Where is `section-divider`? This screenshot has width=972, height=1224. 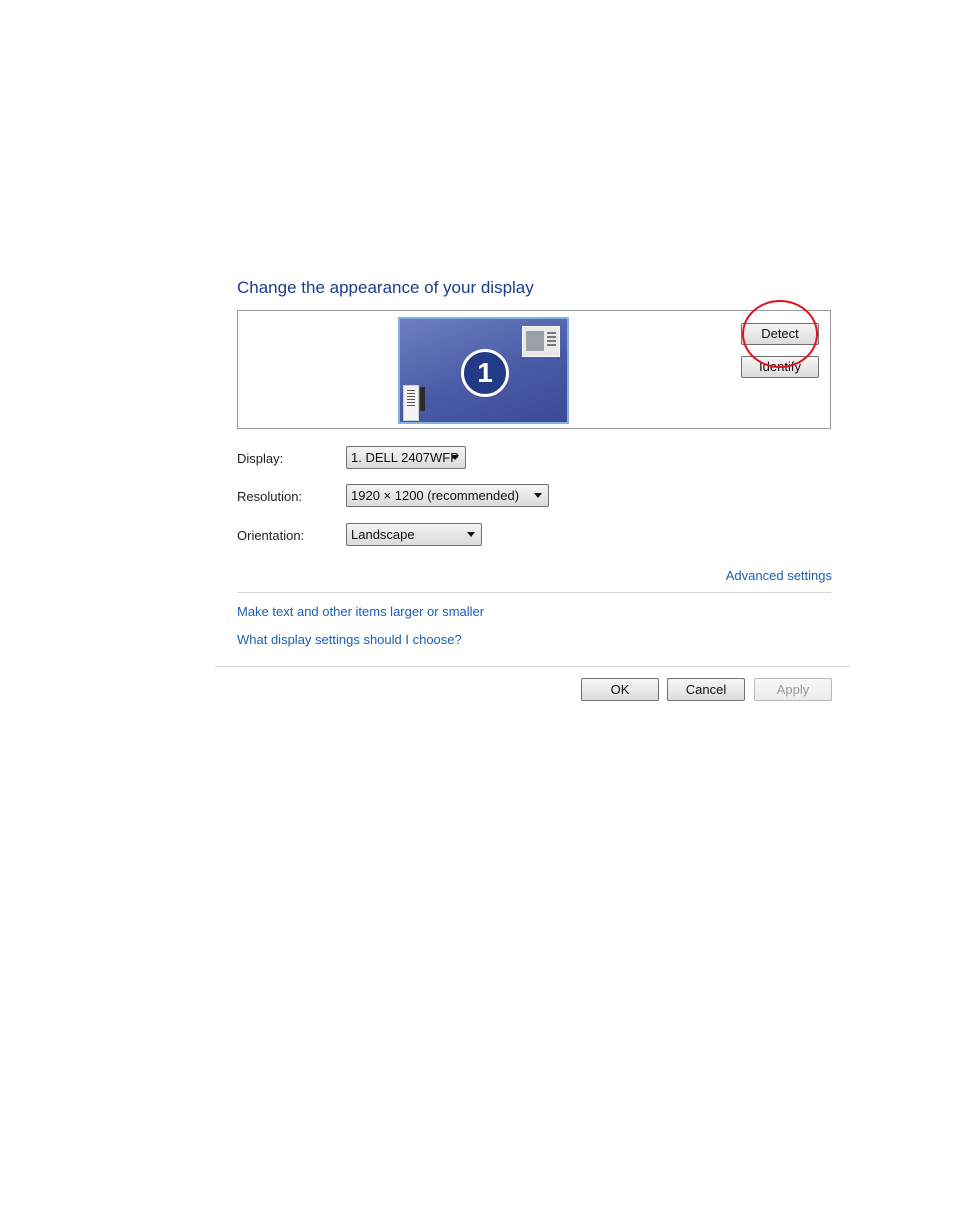
section-divider is located at coordinates (534, 592).